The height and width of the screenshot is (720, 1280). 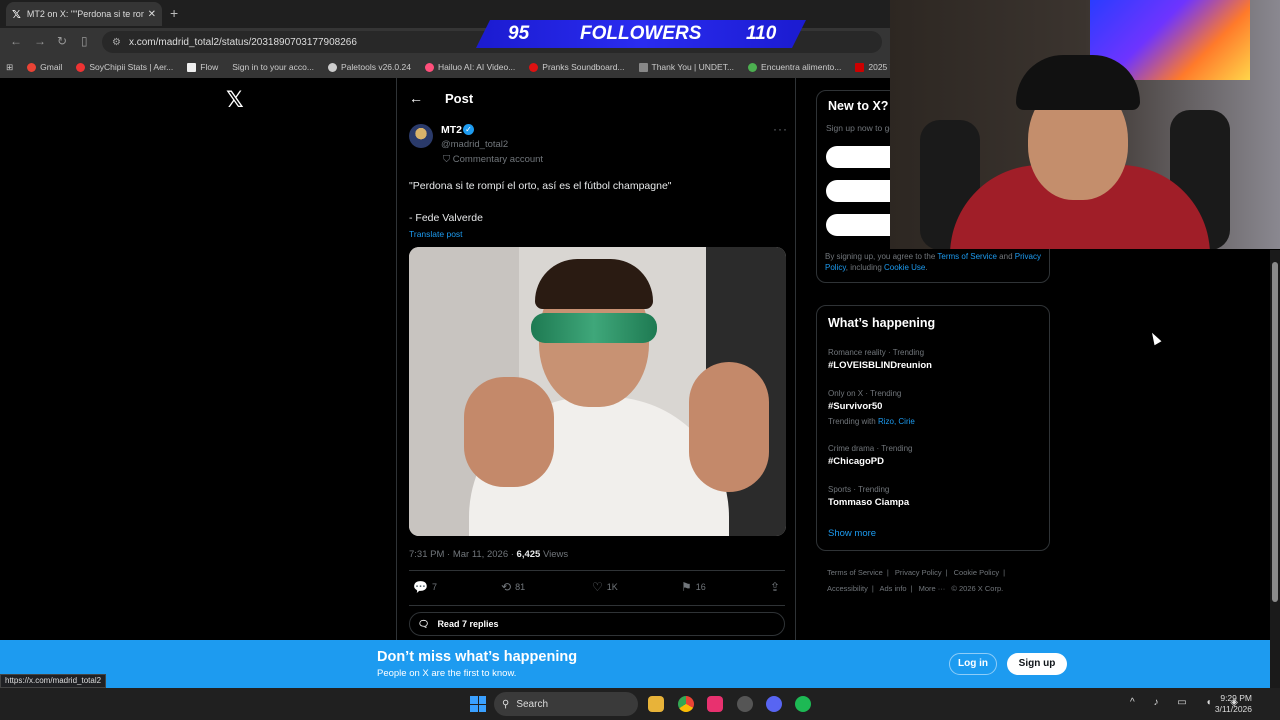 I want to click on trend-item-loveisblind: #LOVEISBLINDreunion, so click(x=880, y=365).